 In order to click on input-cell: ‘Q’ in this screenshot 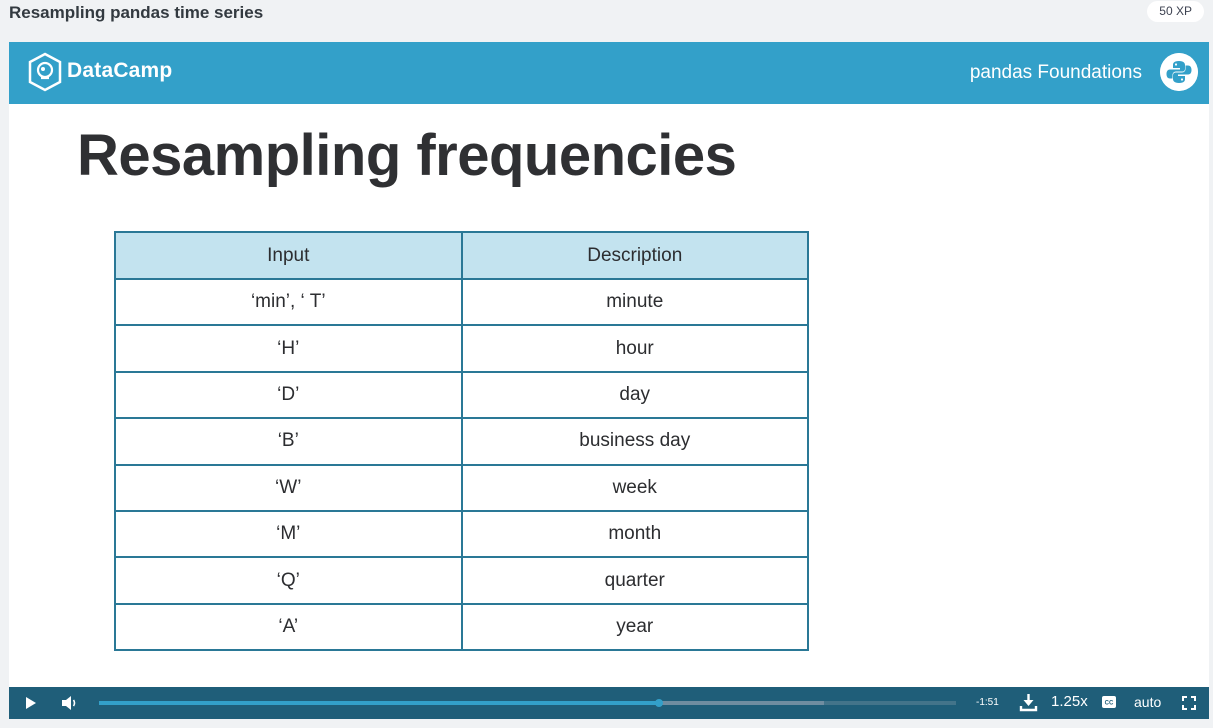, I will do `click(288, 580)`.